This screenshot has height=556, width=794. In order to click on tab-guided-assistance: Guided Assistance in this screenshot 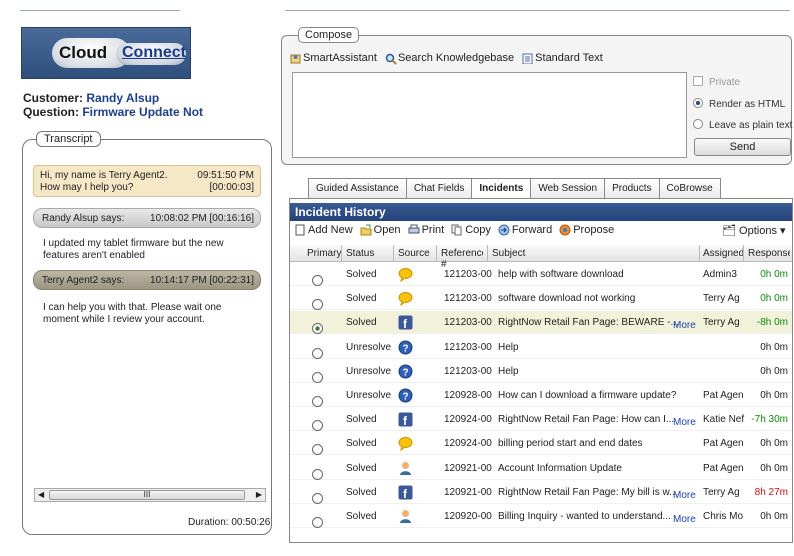, I will do `click(357, 188)`.